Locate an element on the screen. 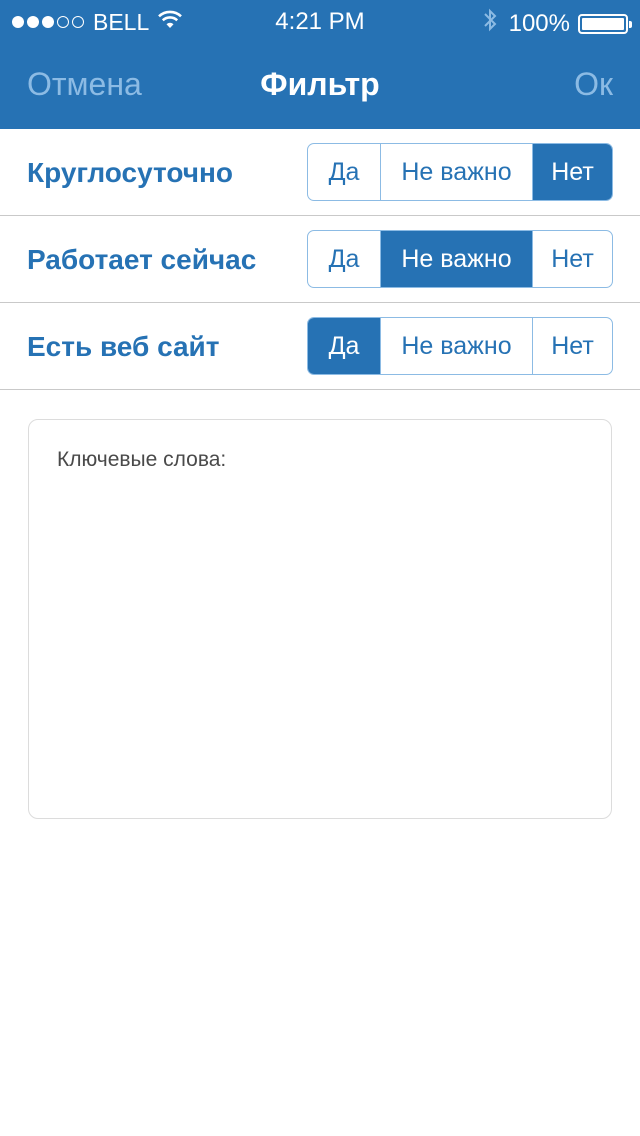 The image size is (640, 1136). status-right: 100% is located at coordinates (557, 23).